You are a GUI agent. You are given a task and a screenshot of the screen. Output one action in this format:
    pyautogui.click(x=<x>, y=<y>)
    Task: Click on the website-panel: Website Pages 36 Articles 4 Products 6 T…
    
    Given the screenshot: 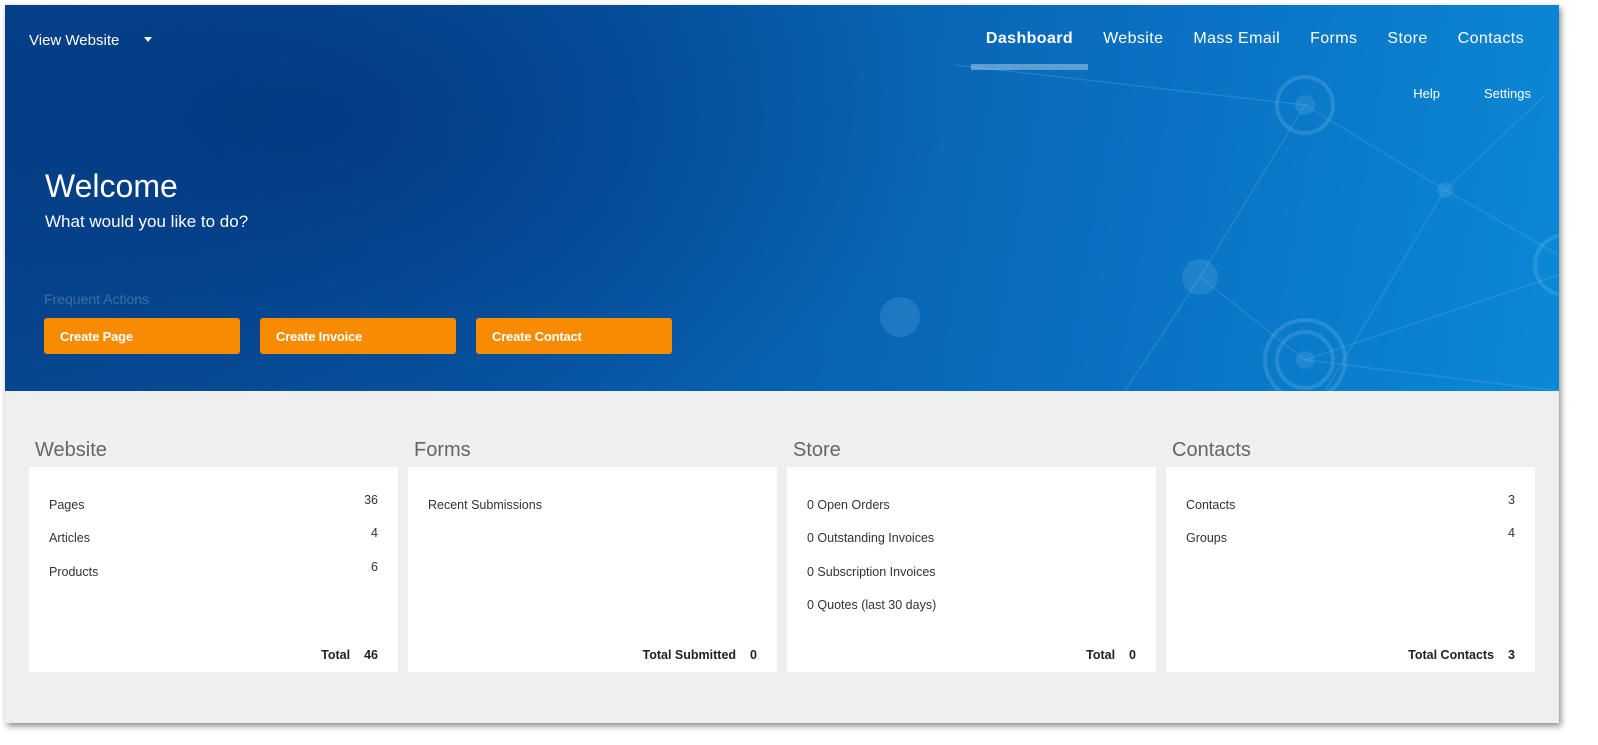 What is the action you would take?
    pyautogui.click(x=213, y=555)
    